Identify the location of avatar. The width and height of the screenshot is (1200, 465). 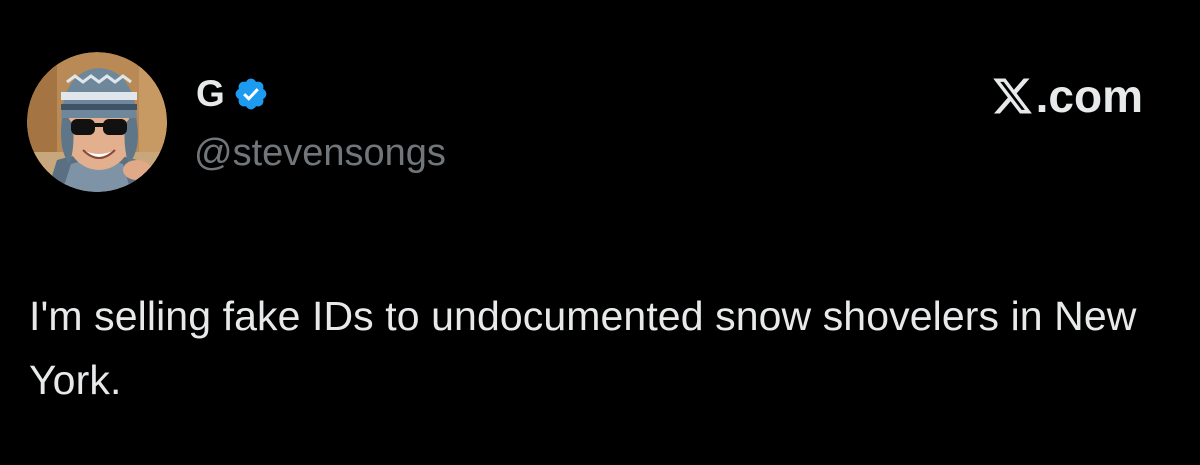
(97, 122).